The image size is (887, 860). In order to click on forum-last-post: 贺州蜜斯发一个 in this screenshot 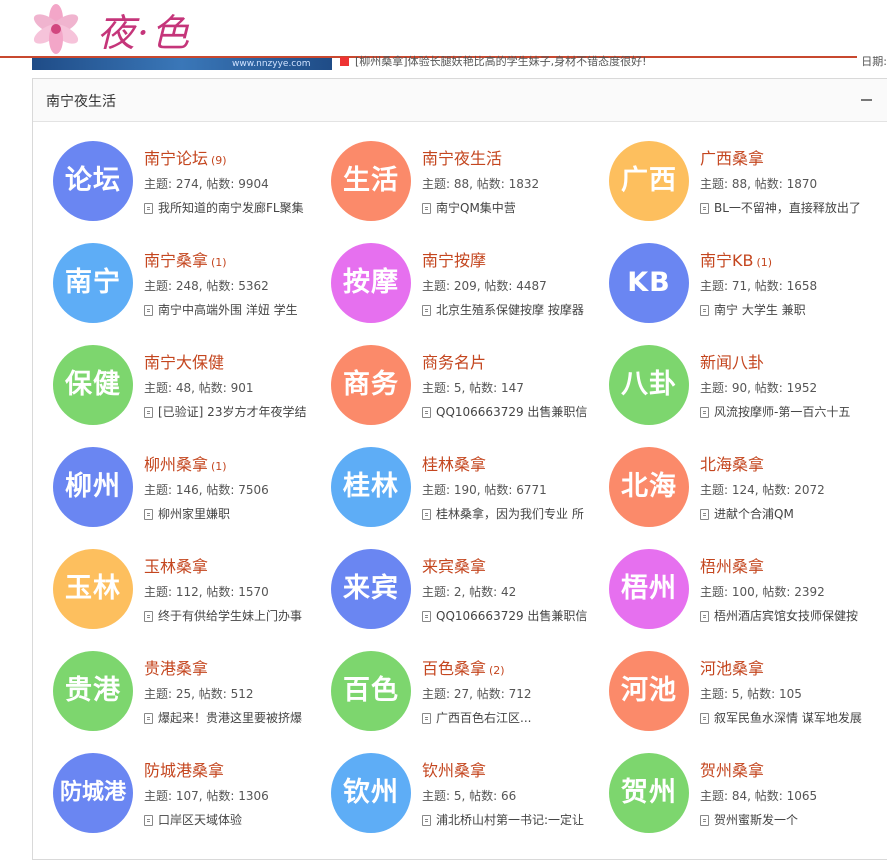, I will do `click(791, 819)`.